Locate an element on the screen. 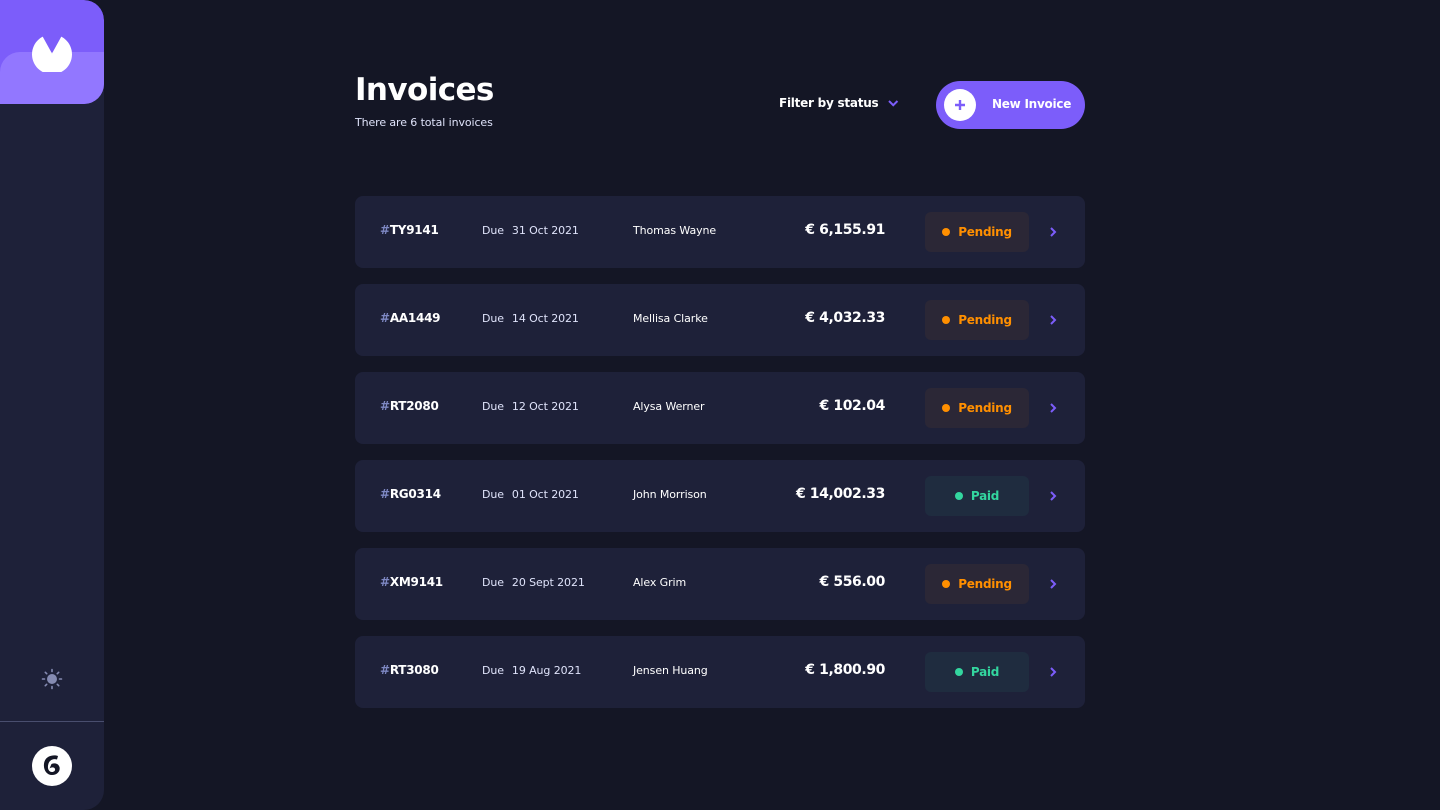 The height and width of the screenshot is (810, 1440). invoice-due-date: Due 20 Sept 2021 is located at coordinates (533, 582).